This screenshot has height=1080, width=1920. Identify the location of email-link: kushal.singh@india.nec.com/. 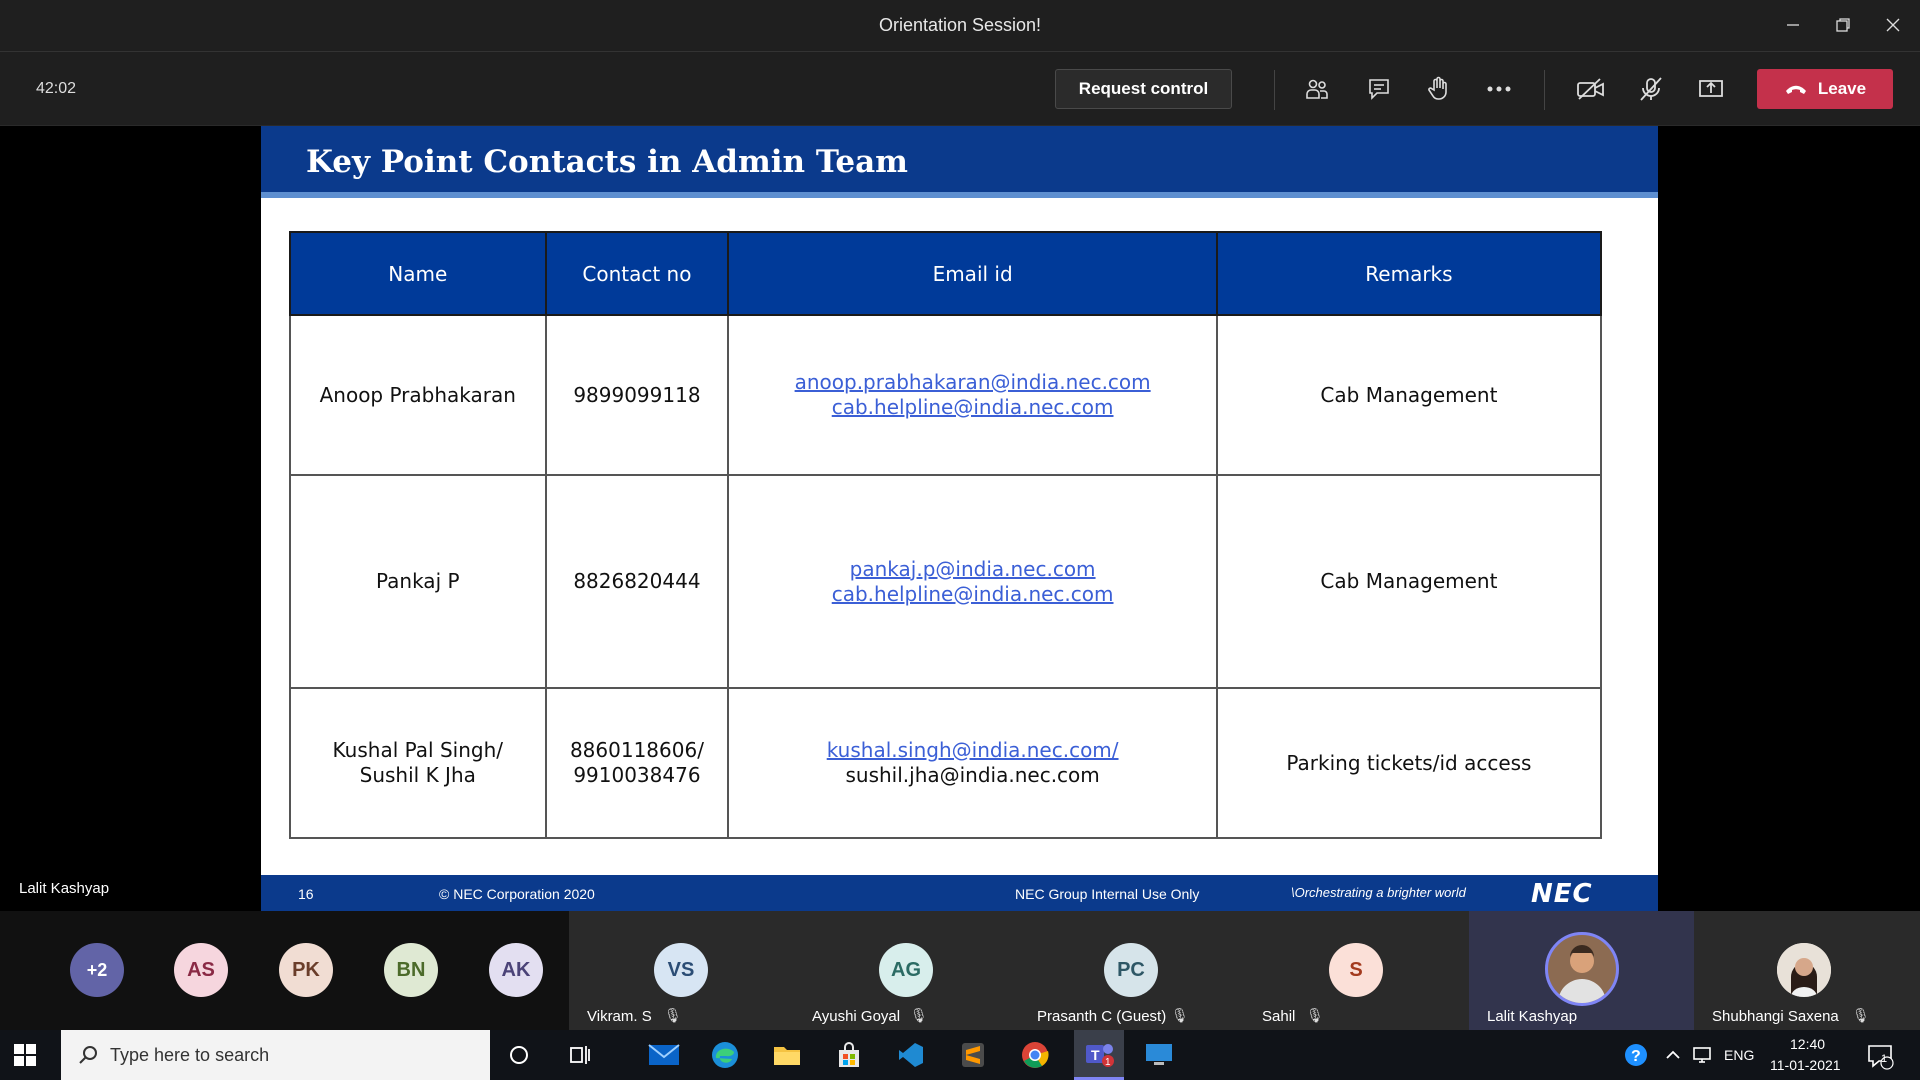
(972, 750).